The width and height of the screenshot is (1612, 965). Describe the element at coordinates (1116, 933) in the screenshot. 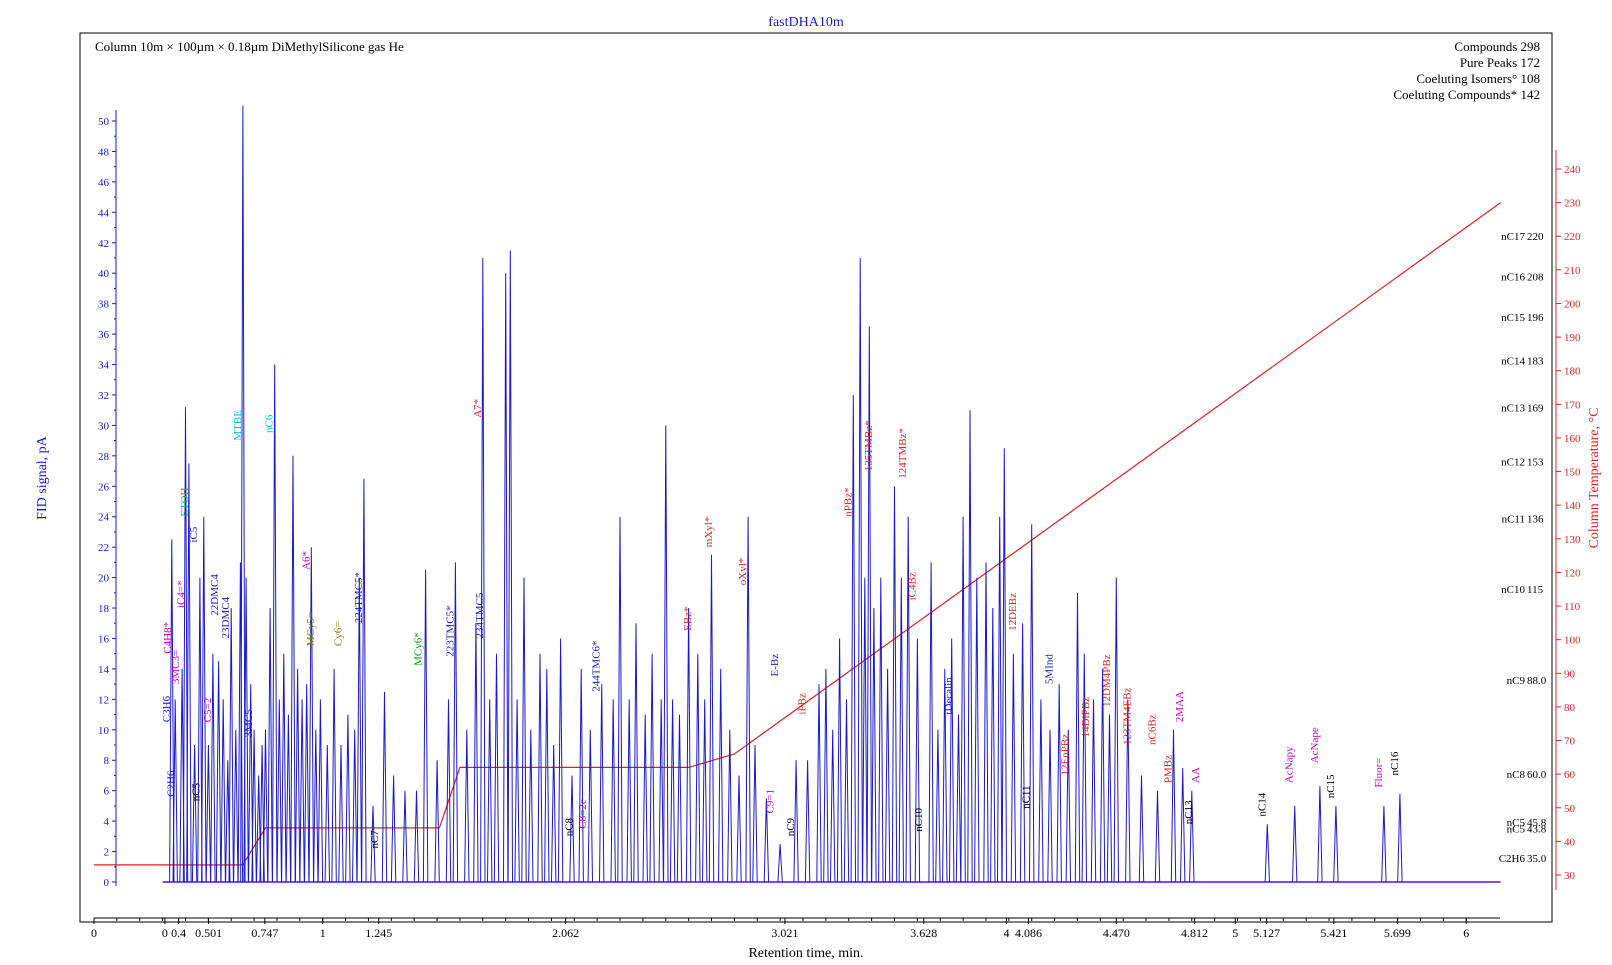

I see `x-tick-label: 4.470` at that location.